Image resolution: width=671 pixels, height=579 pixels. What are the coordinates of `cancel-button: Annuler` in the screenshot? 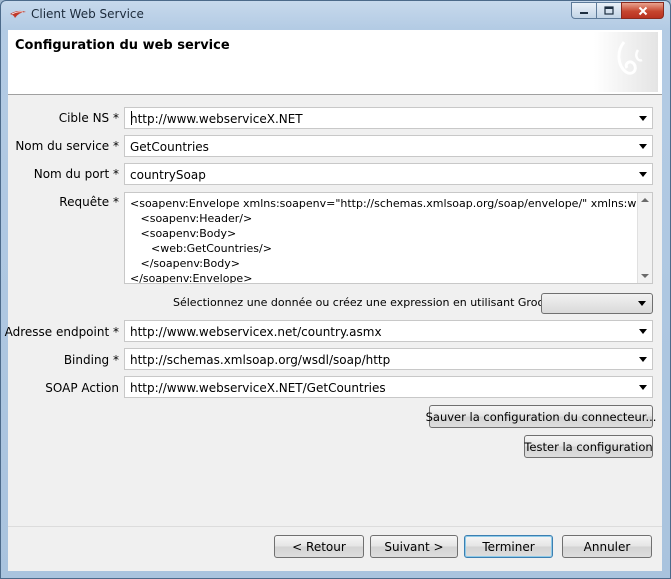 It's located at (607, 546).